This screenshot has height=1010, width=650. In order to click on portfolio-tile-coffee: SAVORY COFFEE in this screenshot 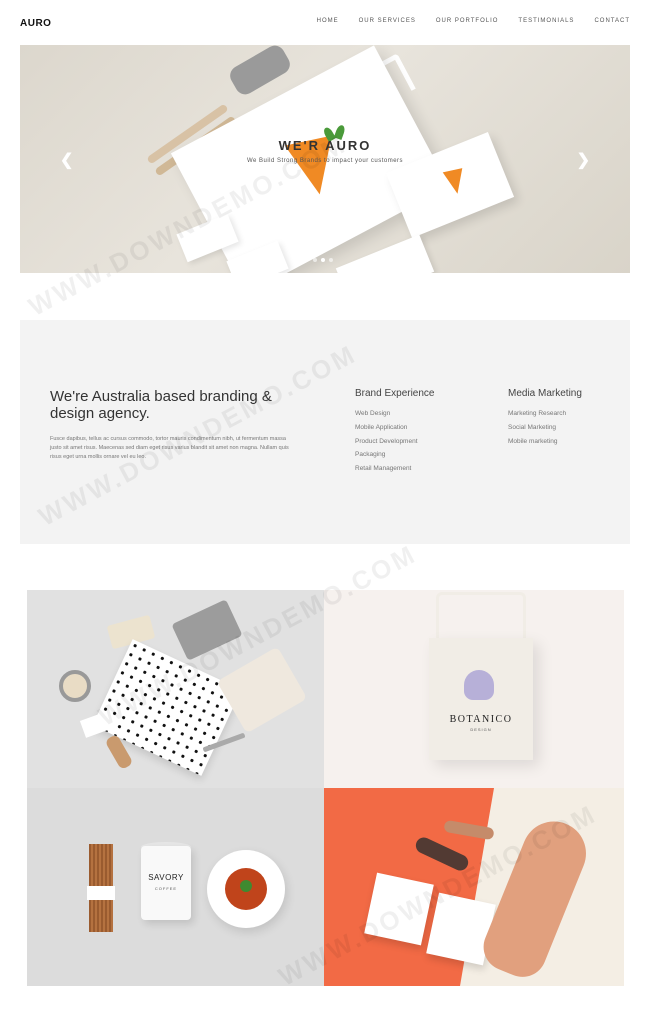, I will do `click(175, 887)`.